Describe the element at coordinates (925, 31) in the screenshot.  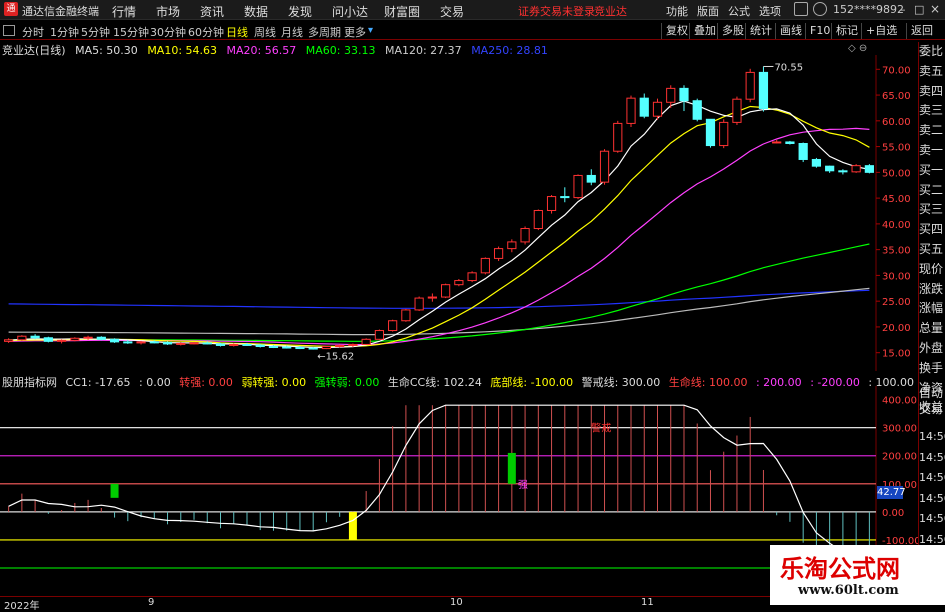
I see `tool-fanhui: 返回` at that location.